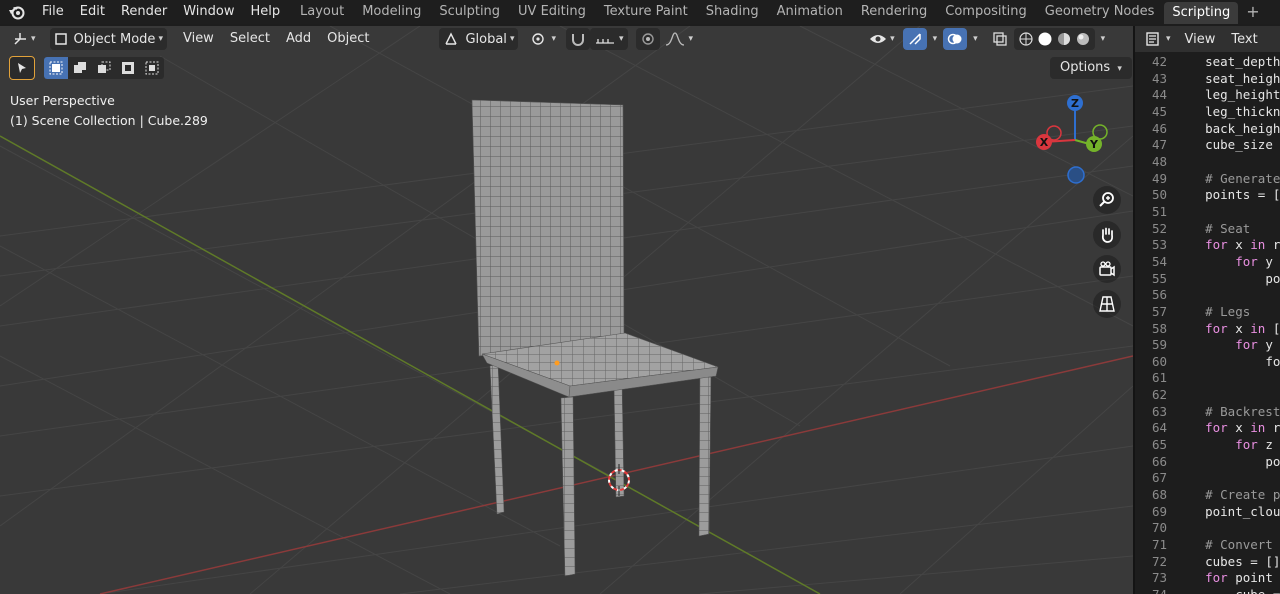  Describe the element at coordinates (552, 12) in the screenshot. I see `tab-uv-editing: UV Editing` at that location.